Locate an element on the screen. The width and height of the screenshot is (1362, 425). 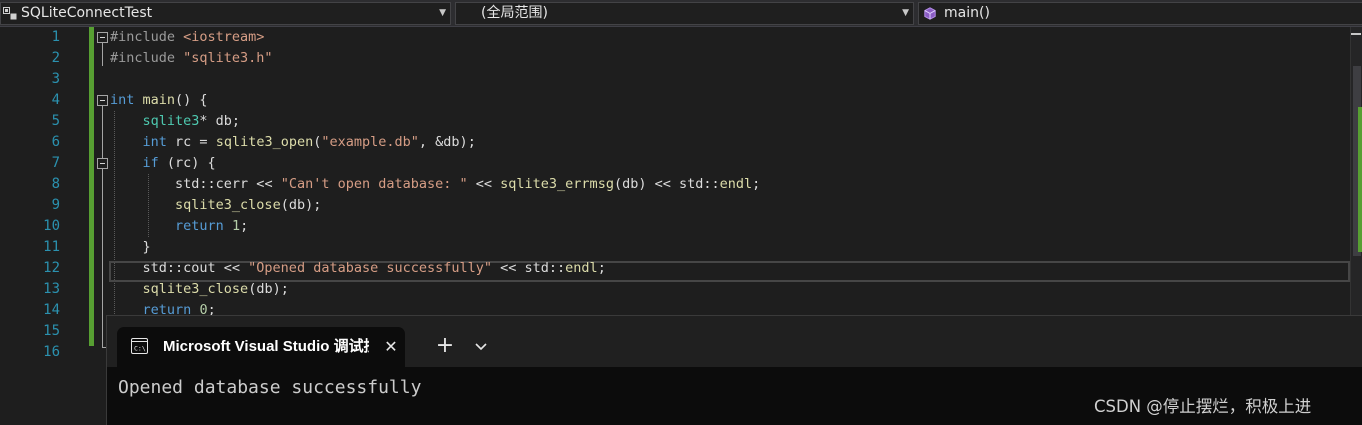
code-token: "sqlite3.h" is located at coordinates (228, 58).